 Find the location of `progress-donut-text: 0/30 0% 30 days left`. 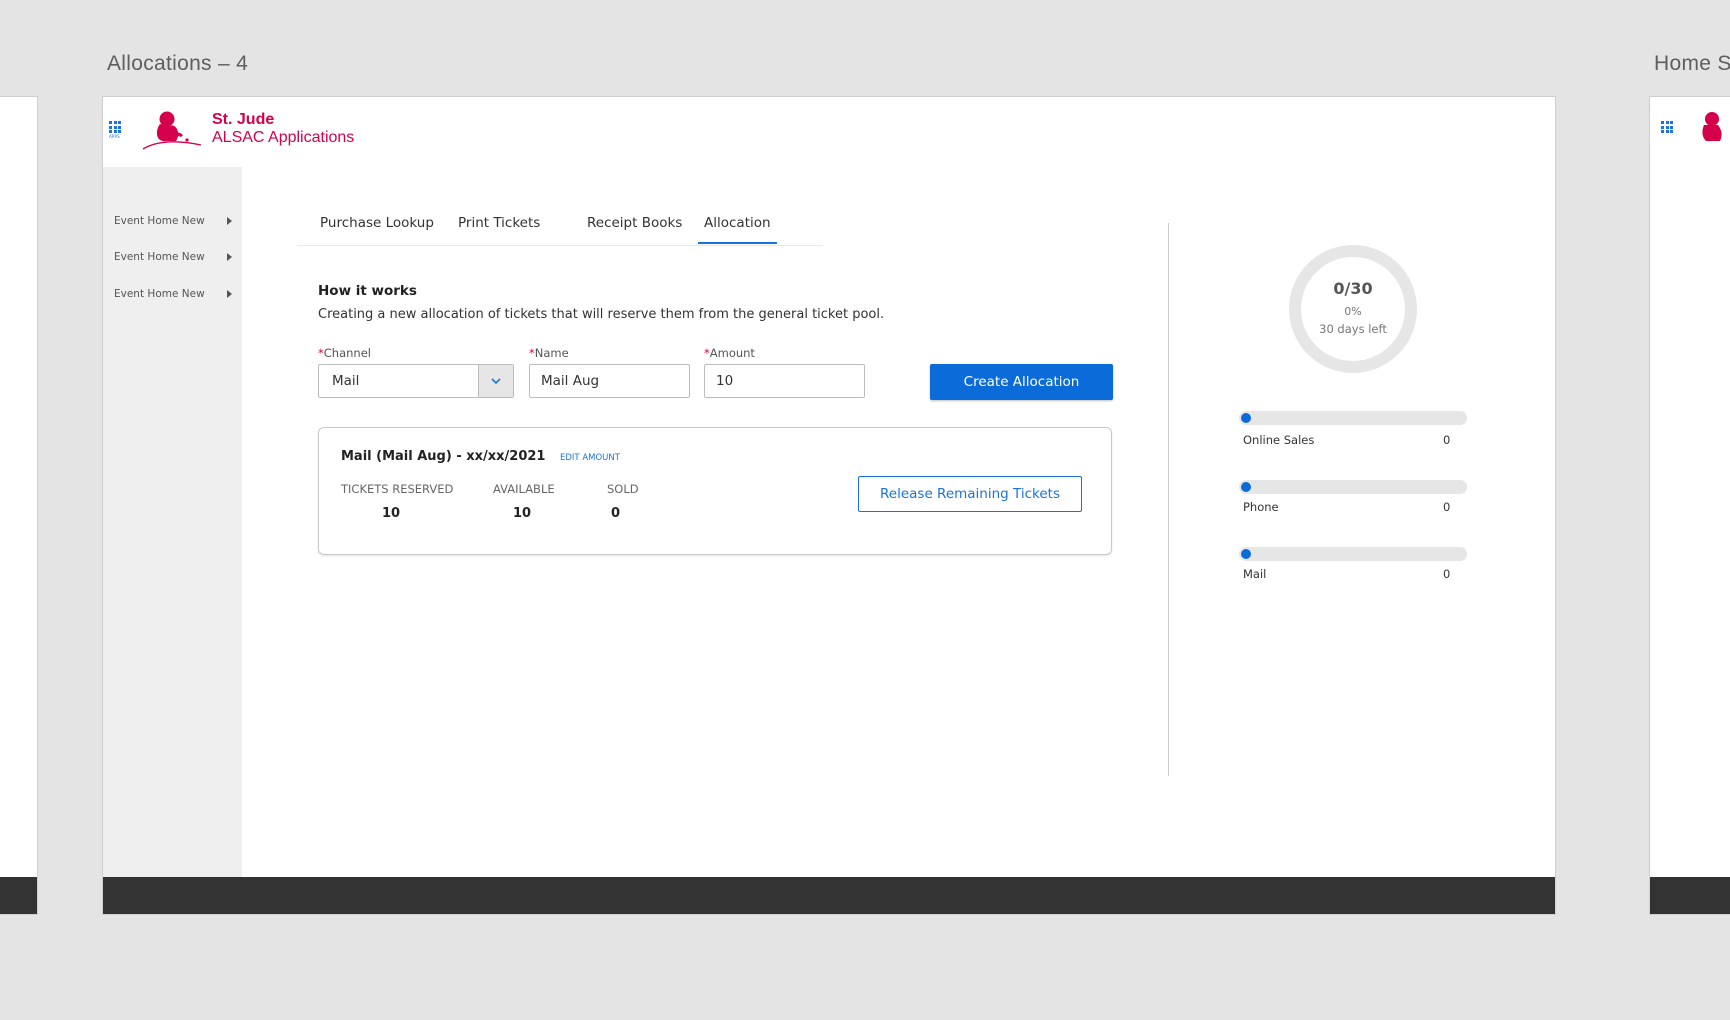

progress-donut-text: 0/30 0% 30 days left is located at coordinates (1353, 309).